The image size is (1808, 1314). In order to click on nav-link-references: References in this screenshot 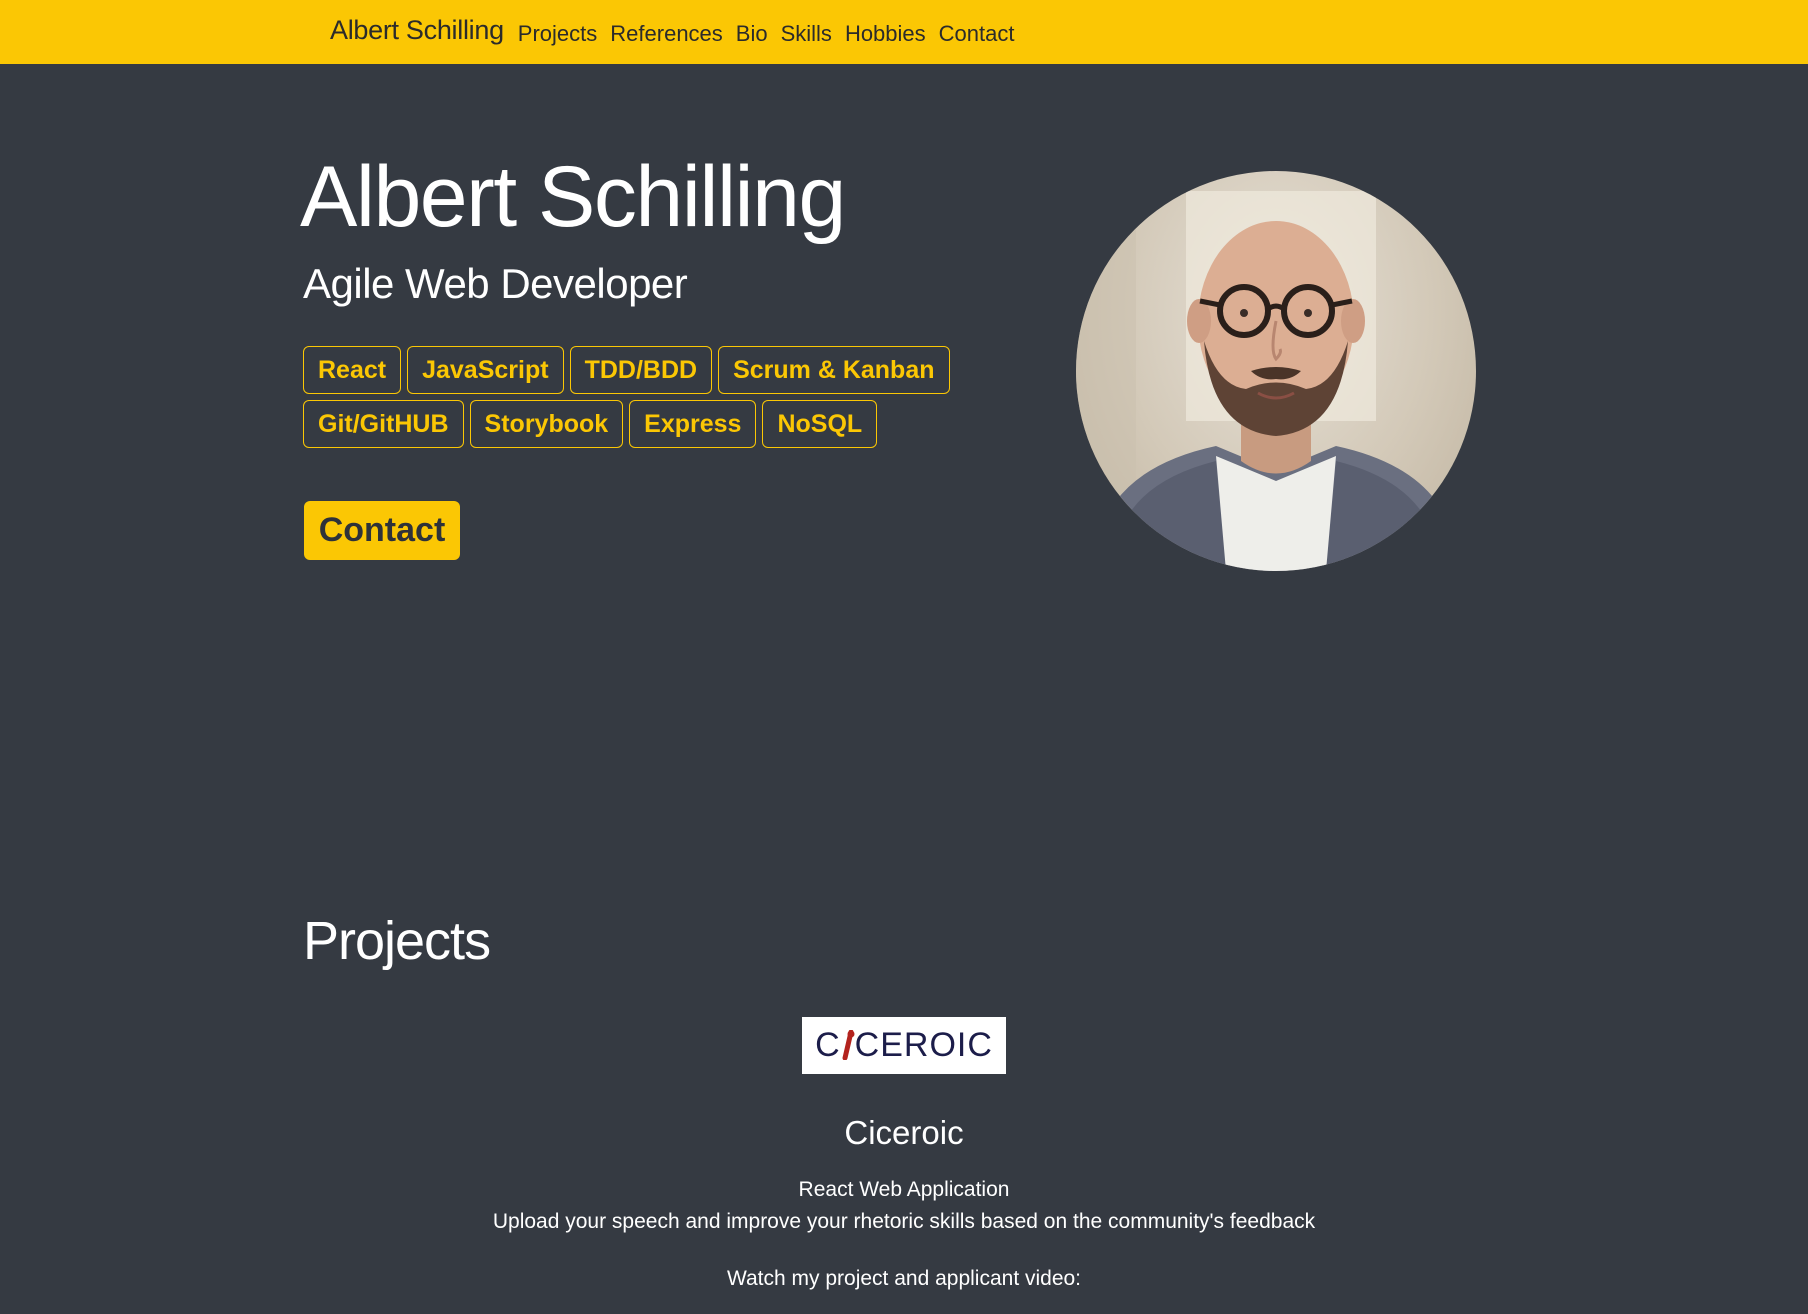, I will do `click(666, 34)`.